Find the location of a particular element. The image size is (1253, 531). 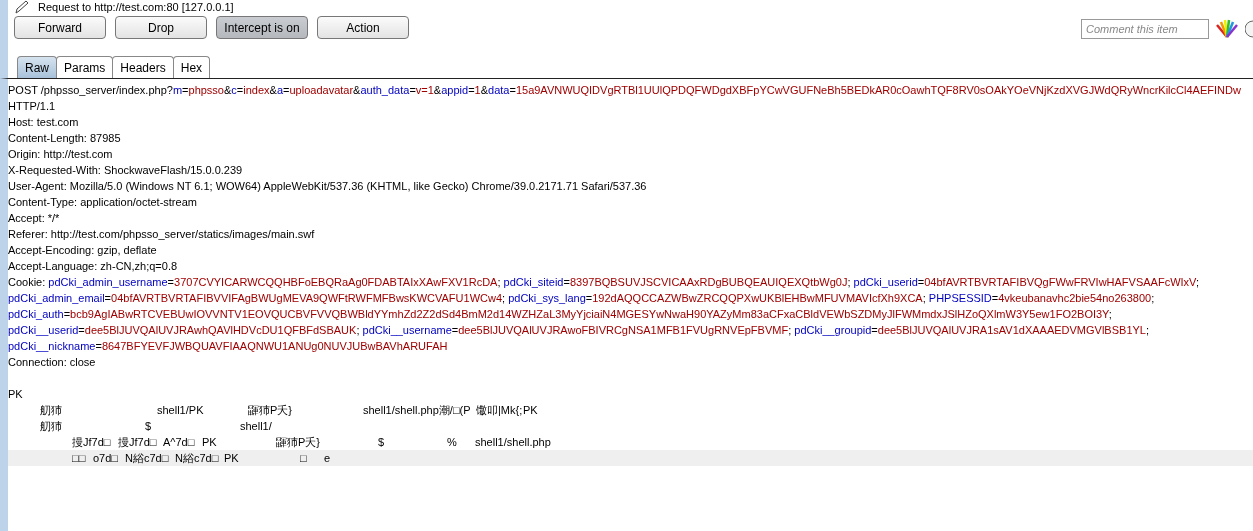

binary-text: shell1/ is located at coordinates (256, 426).